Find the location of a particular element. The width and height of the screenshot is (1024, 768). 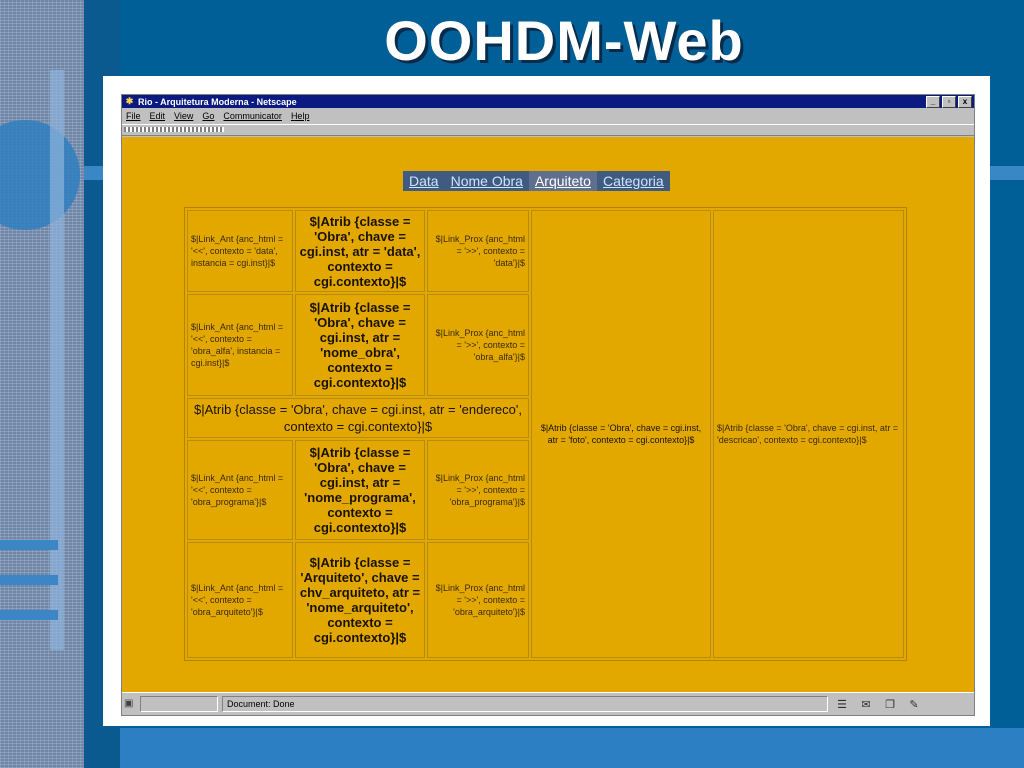

composer-icon: ✎ is located at coordinates (914, 704).